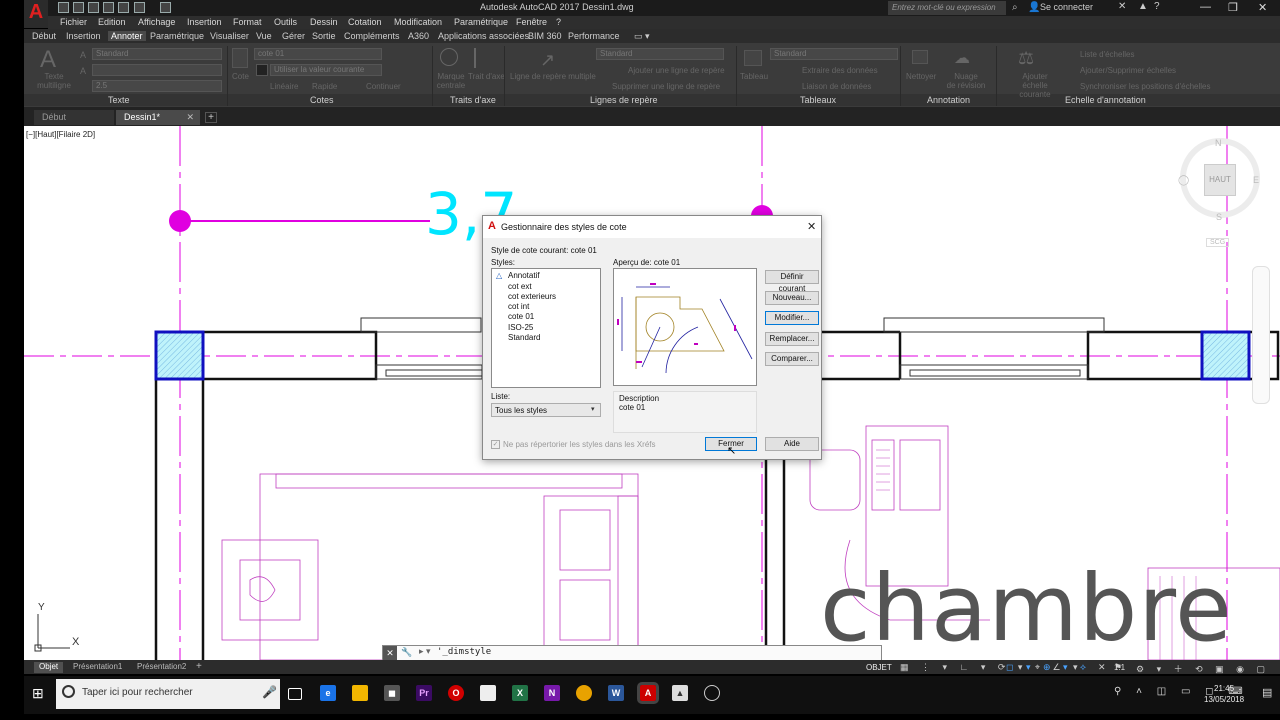  I want to click on menu-item: Outils, so click(285, 22).